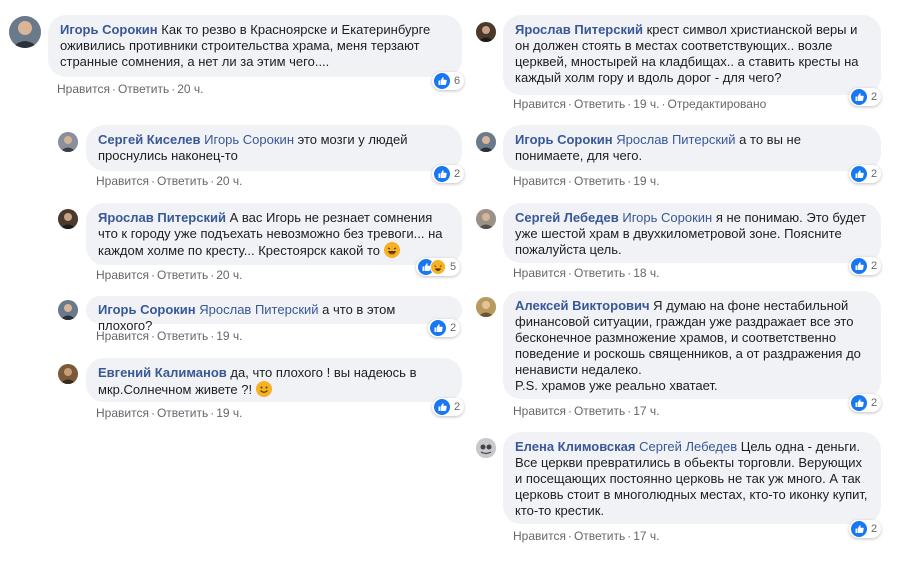 The image size is (898, 566). What do you see at coordinates (263, 389) in the screenshot?
I see `smile-emoji-icon` at bounding box center [263, 389].